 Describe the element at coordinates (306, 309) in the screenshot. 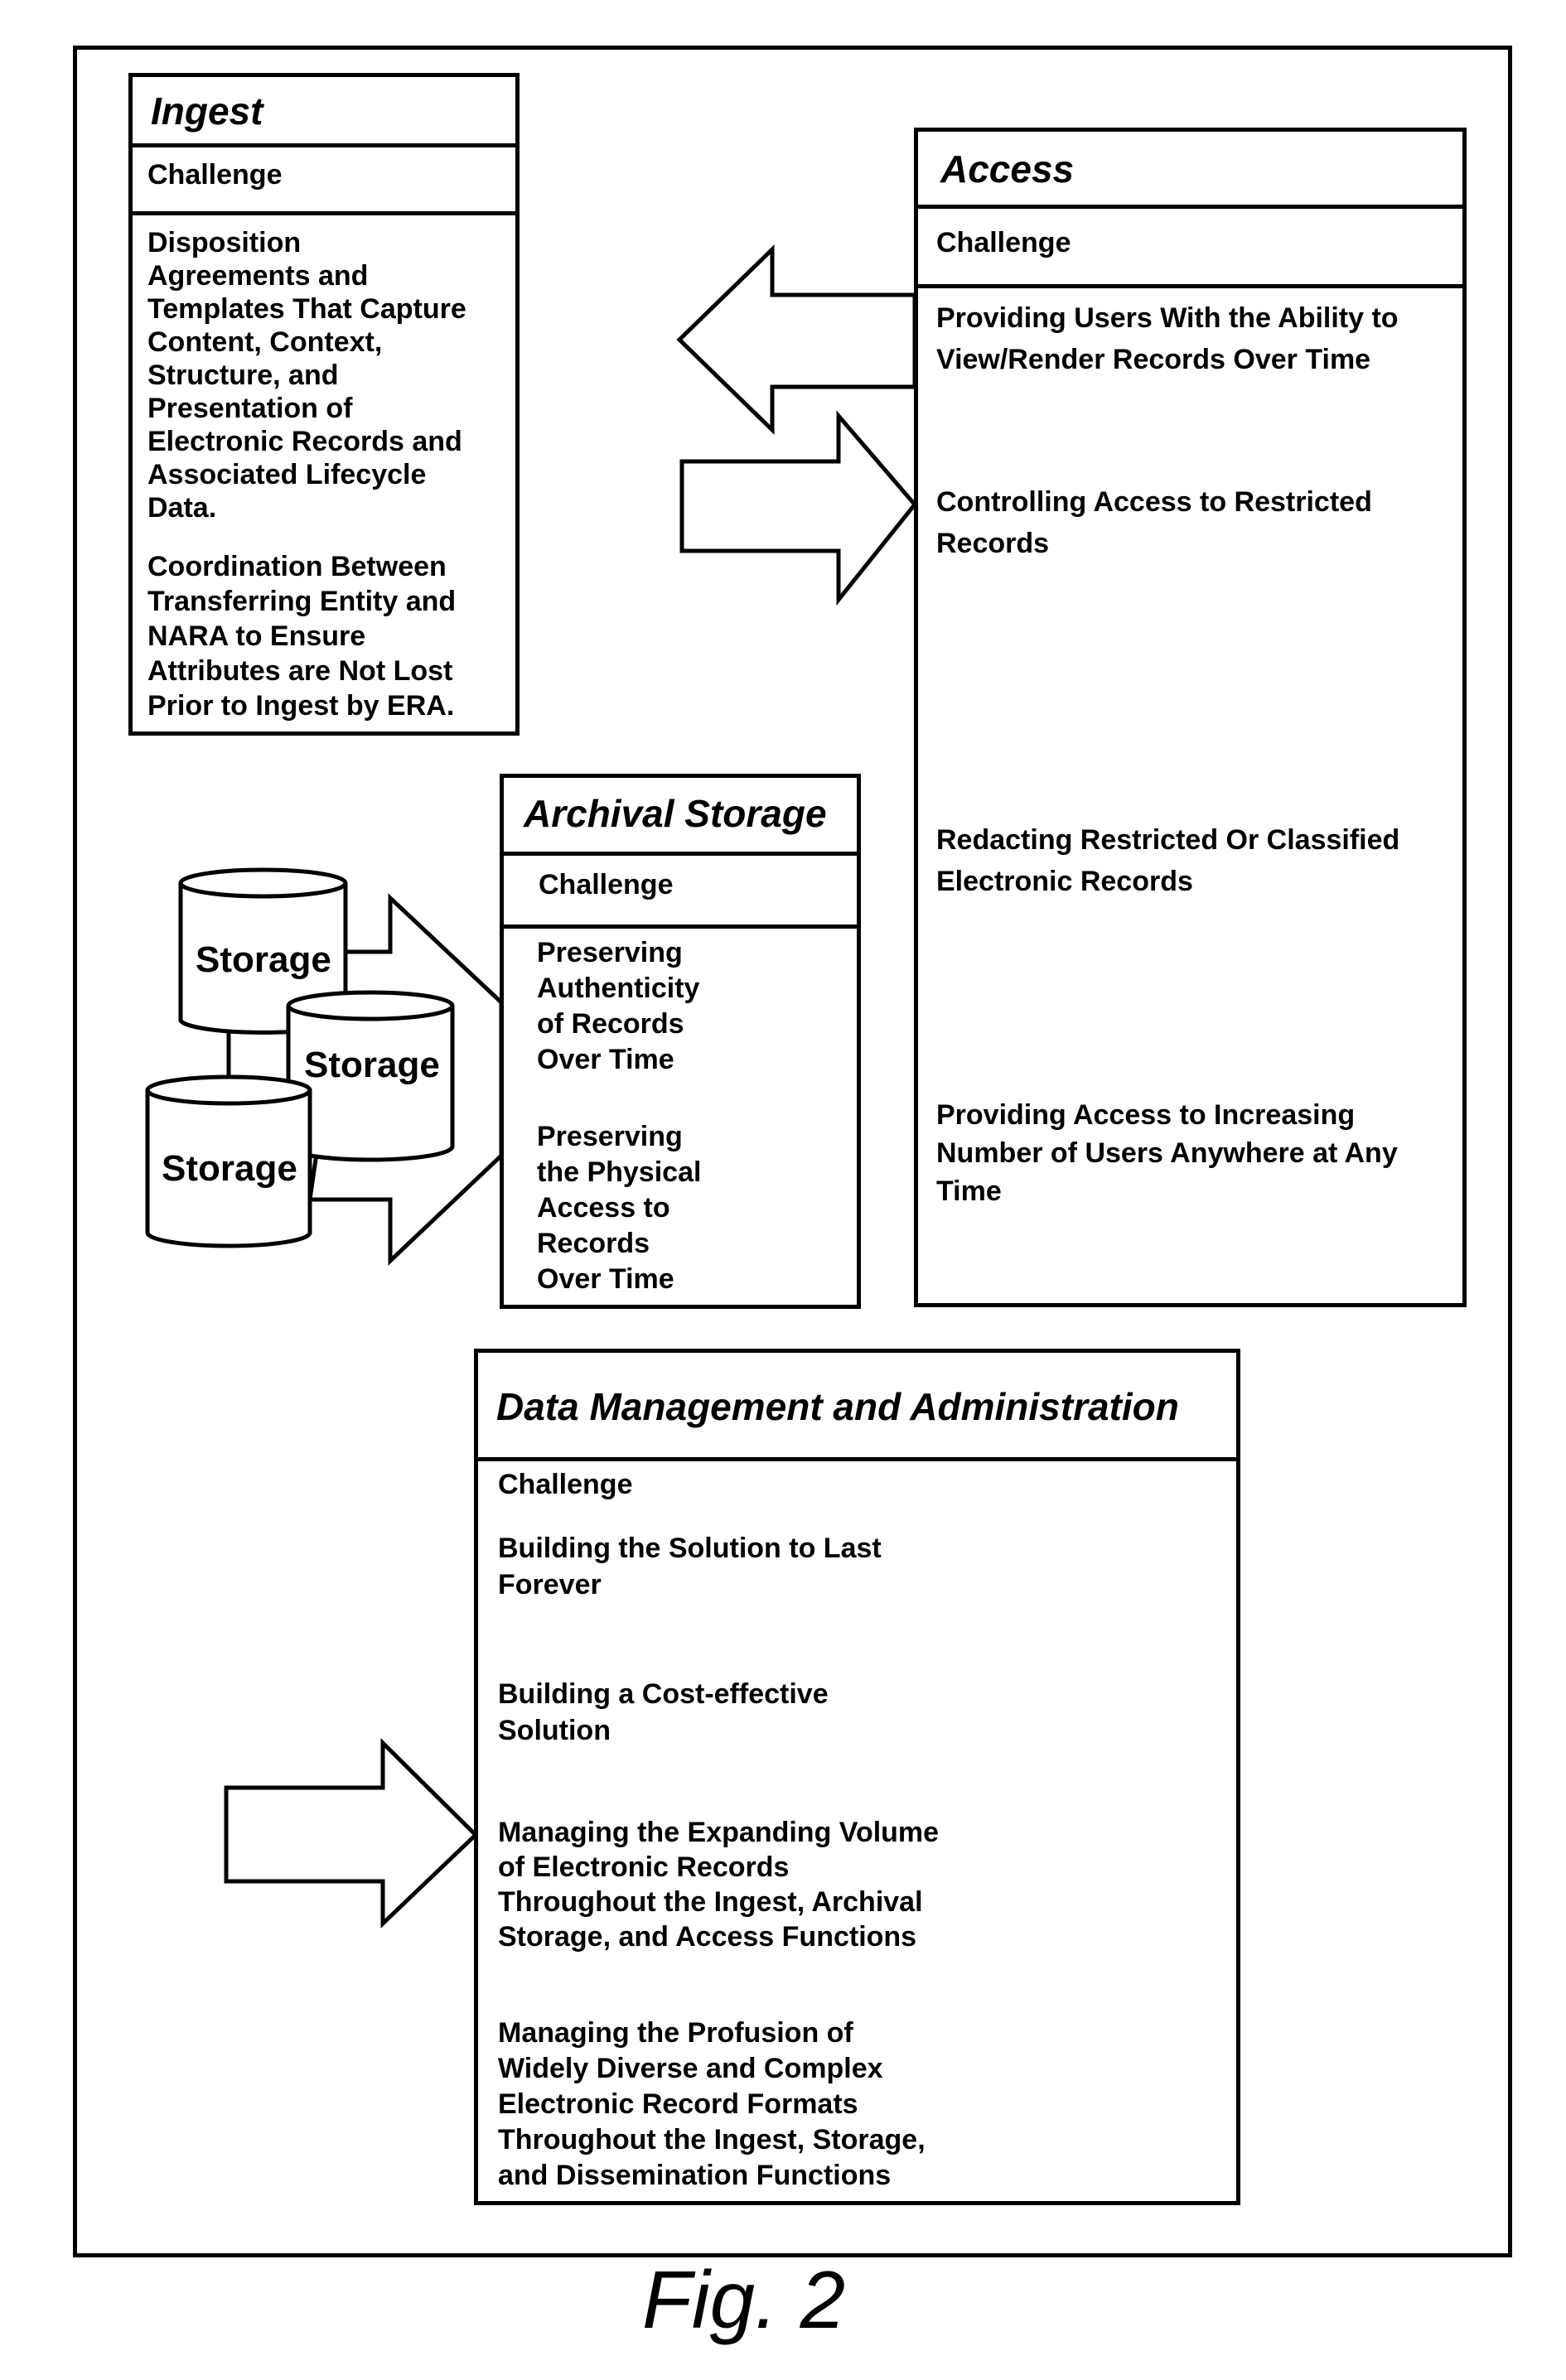

I see `ingest-item-1-line: Templates That Capture` at that location.